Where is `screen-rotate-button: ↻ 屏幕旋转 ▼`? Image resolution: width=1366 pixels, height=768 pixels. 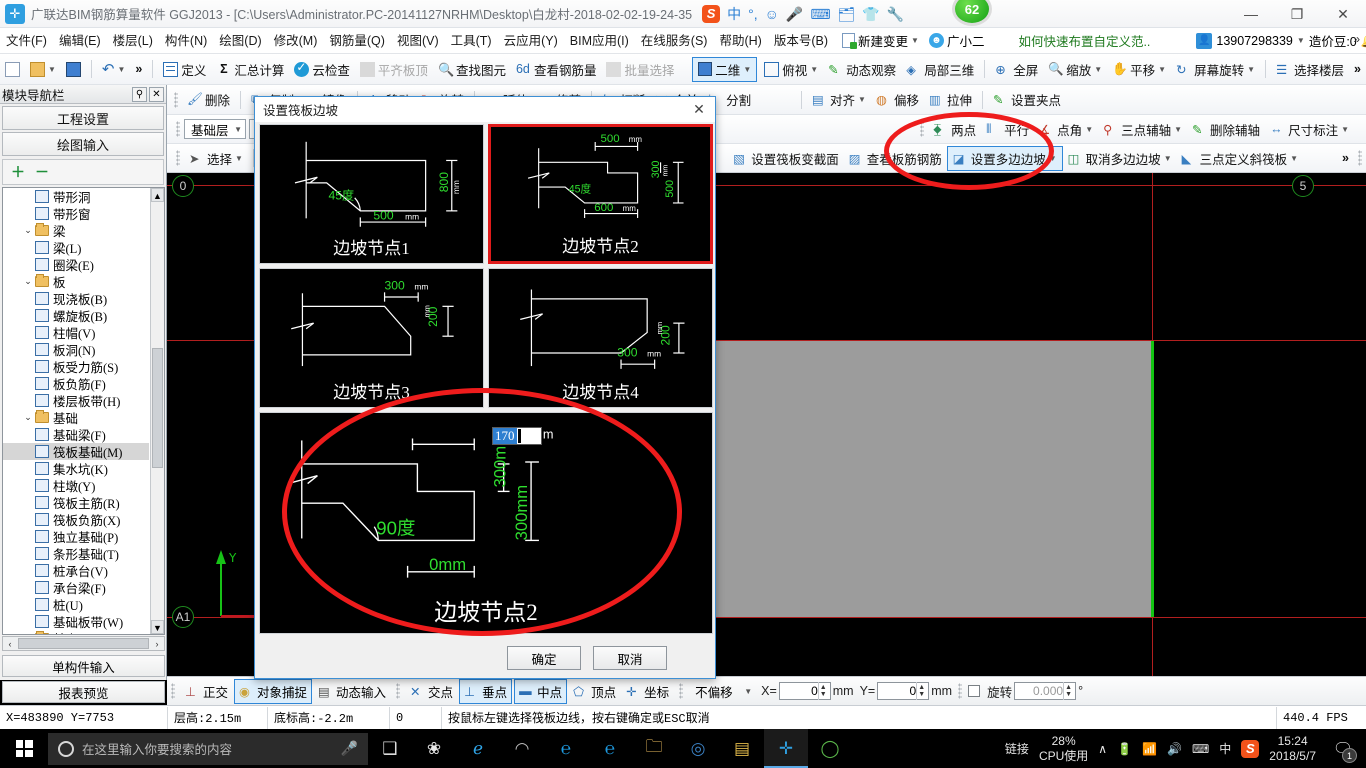
screen-rotate-button: ↻ 屏幕旋转 ▼ is located at coordinates (1215, 69).